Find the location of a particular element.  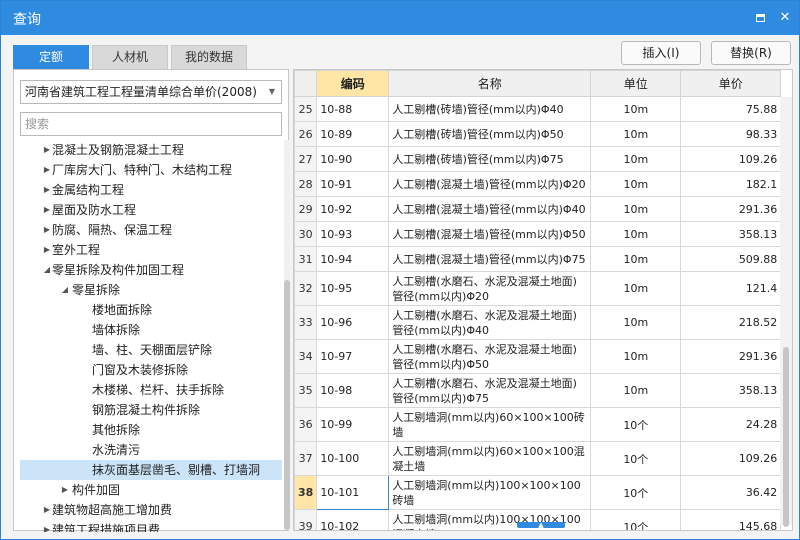

tab-my-data: 我的数据 is located at coordinates (209, 57).